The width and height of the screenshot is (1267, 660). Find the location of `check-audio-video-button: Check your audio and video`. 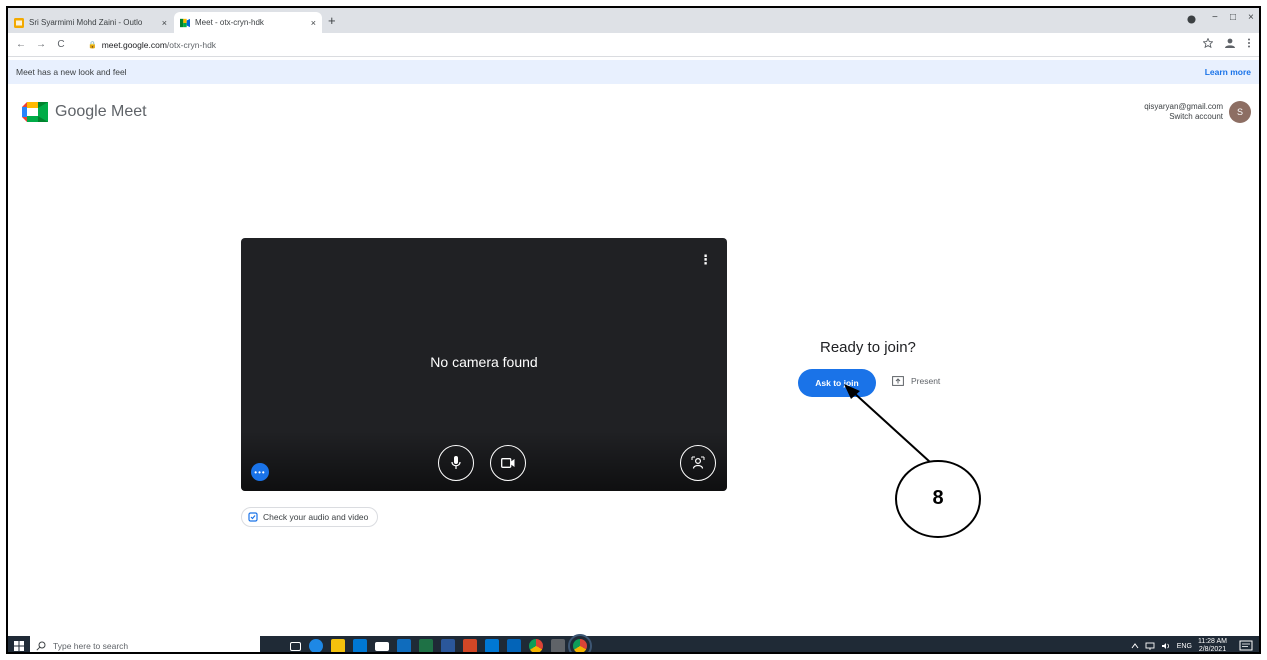

check-audio-video-button: Check your audio and video is located at coordinates (310, 517).